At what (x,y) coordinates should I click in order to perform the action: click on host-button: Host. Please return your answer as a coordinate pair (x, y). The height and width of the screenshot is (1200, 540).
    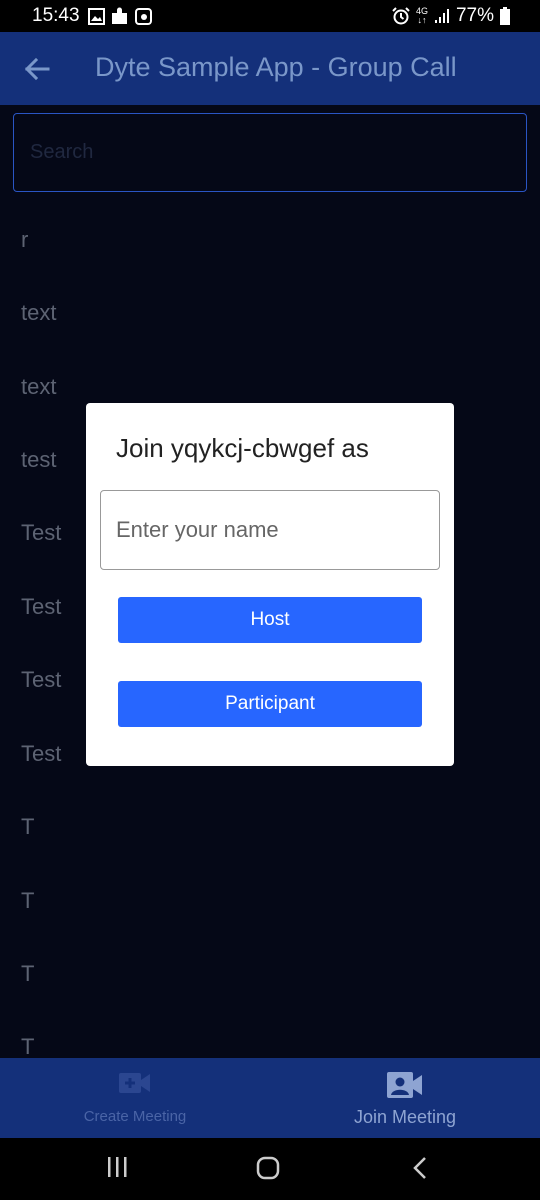
    Looking at the image, I should click on (270, 620).